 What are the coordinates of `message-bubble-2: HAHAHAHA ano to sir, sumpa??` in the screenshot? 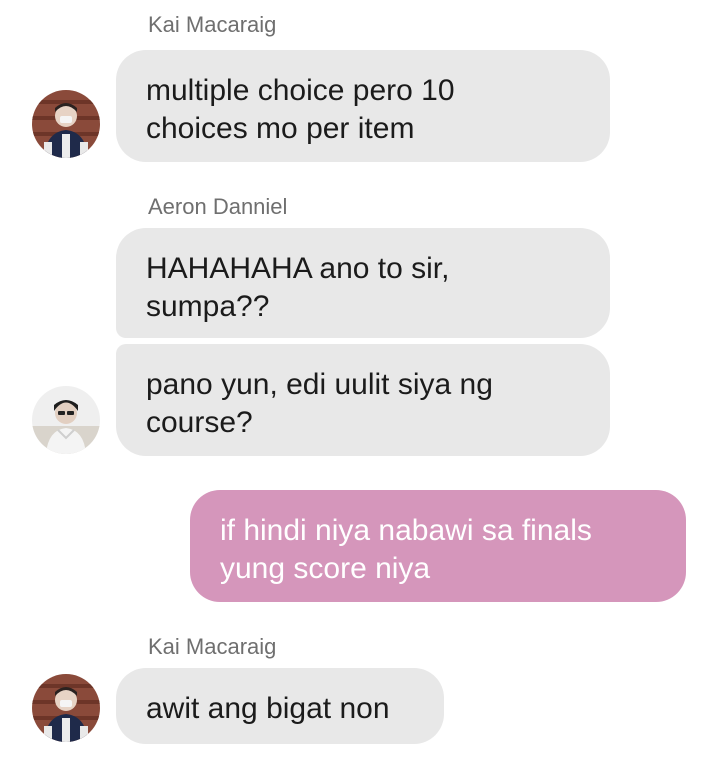 It's located at (363, 283).